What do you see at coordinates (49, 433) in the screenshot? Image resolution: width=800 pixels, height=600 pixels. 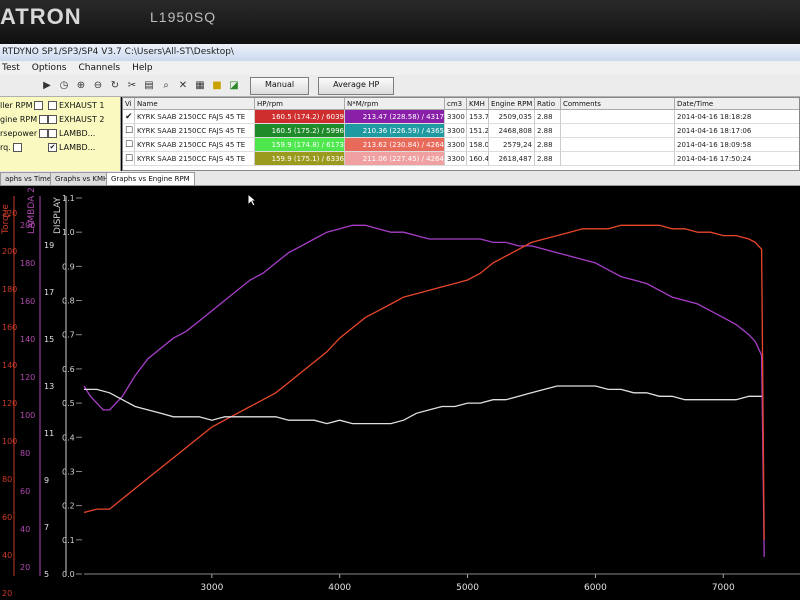 I see `tick-label-lambda: 11` at bounding box center [49, 433].